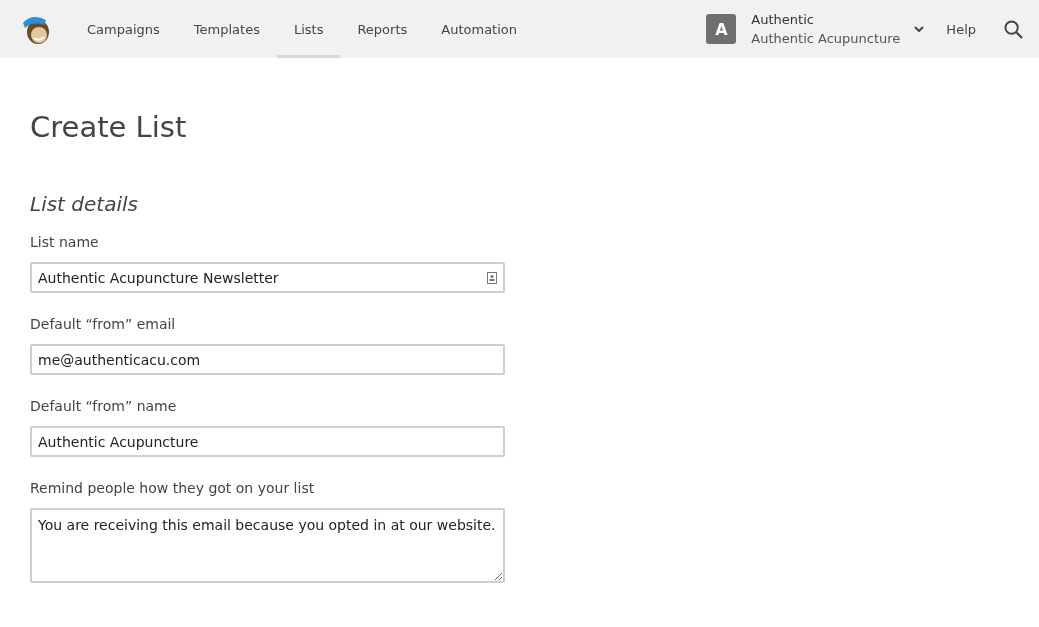 This screenshot has width=1039, height=627. Describe the element at coordinates (492, 278) in the screenshot. I see `contact-card-icon` at that location.